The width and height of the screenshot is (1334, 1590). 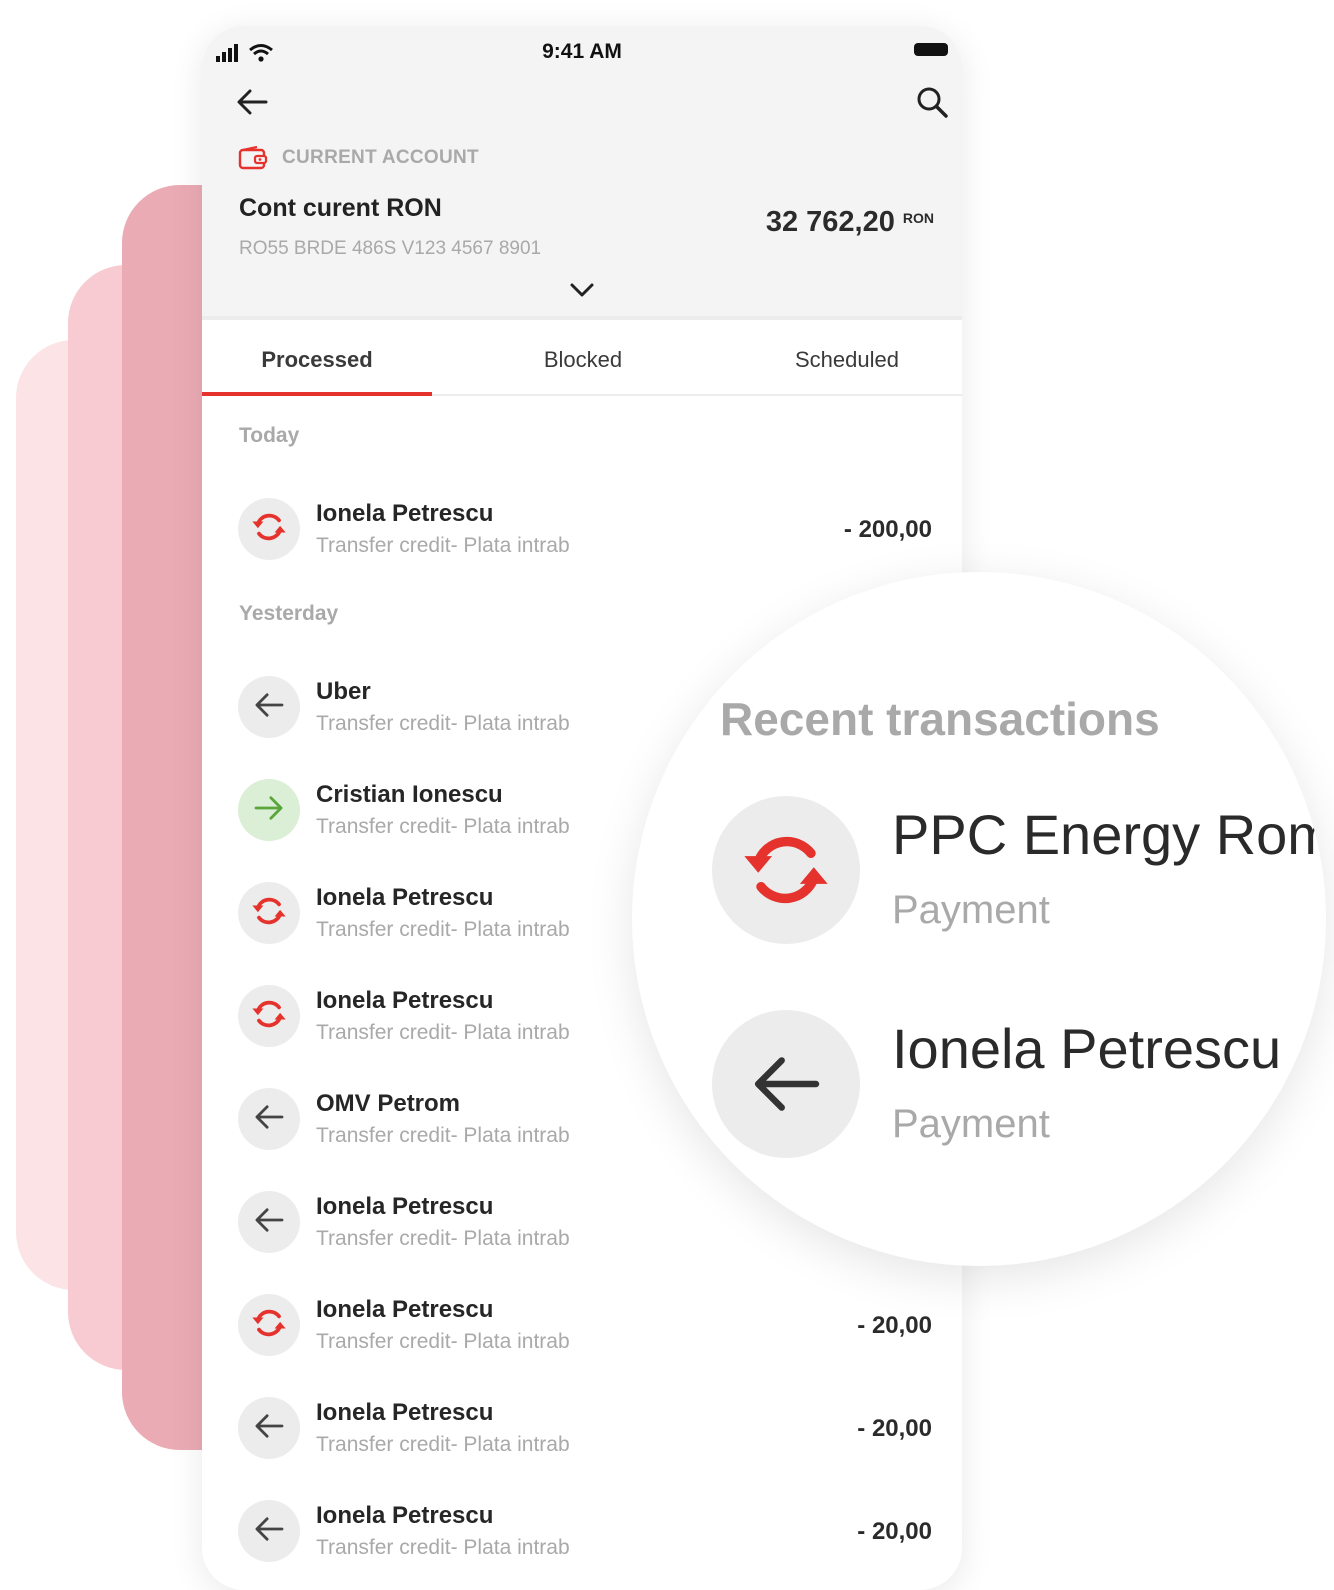 I want to click on tab-blocked: Blocked, so click(x=583, y=360).